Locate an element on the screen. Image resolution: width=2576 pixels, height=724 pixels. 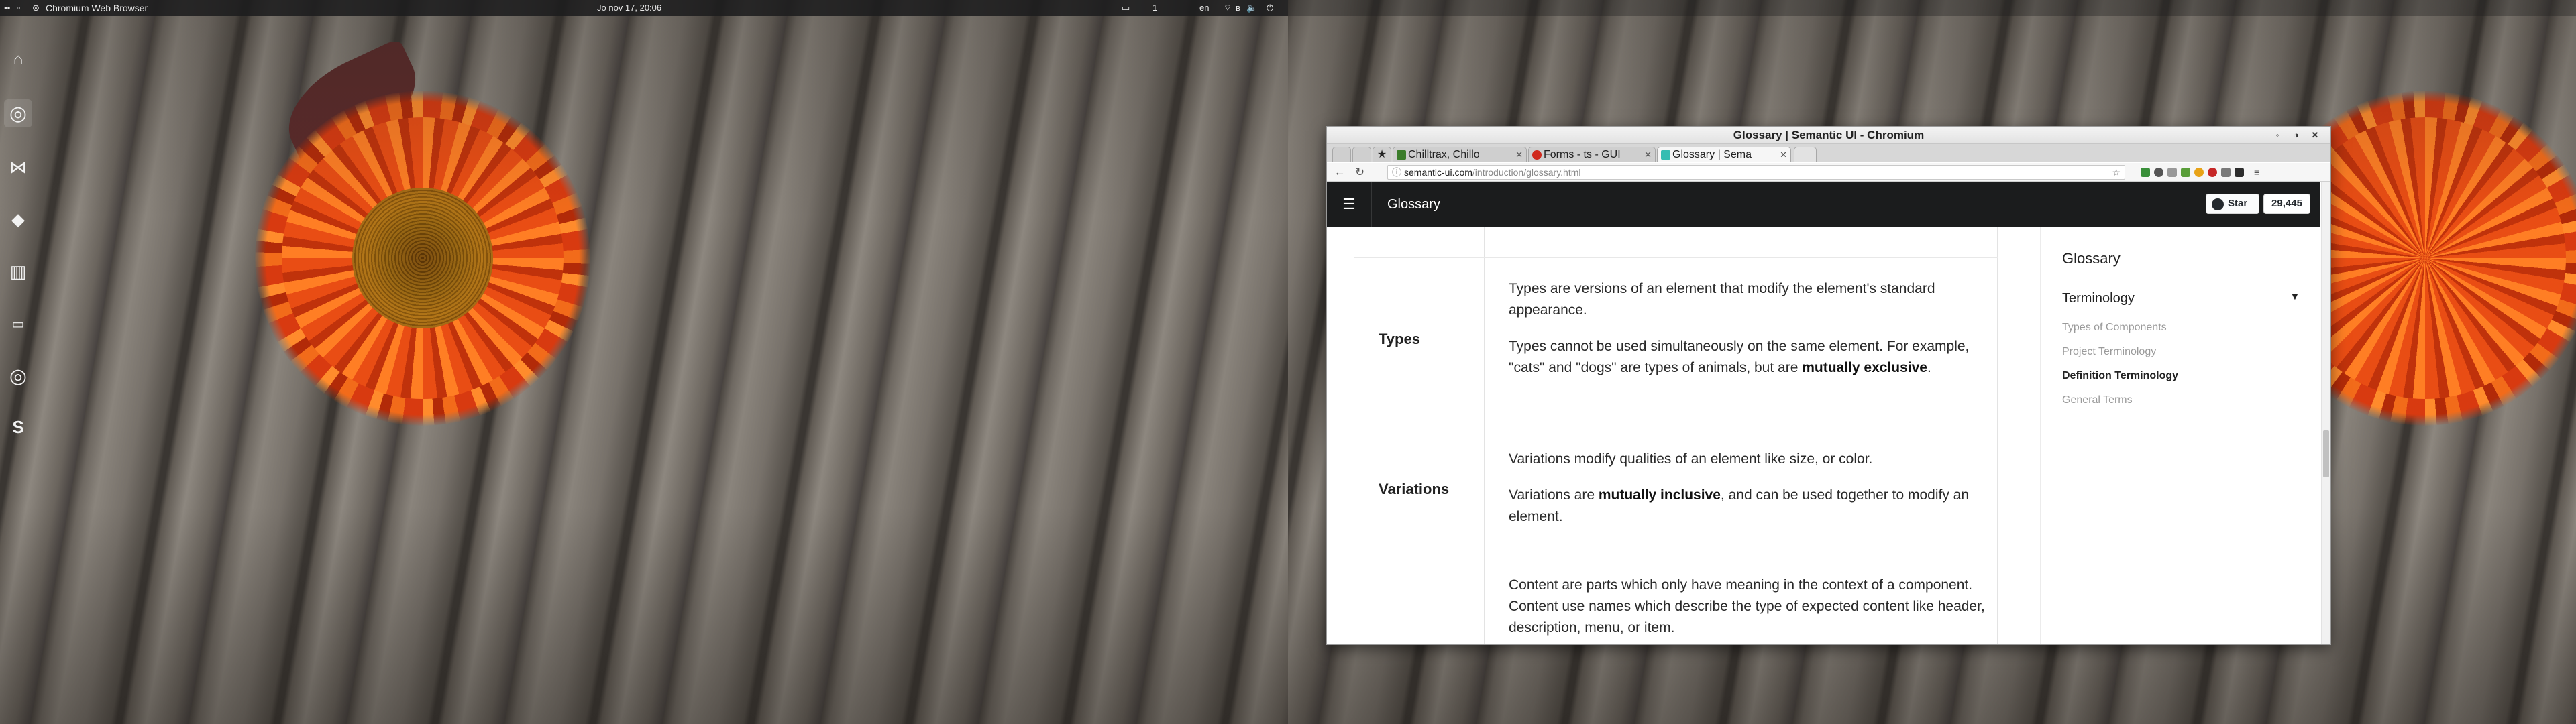
toc-link: Project Terminology is located at coordinates (2109, 352).